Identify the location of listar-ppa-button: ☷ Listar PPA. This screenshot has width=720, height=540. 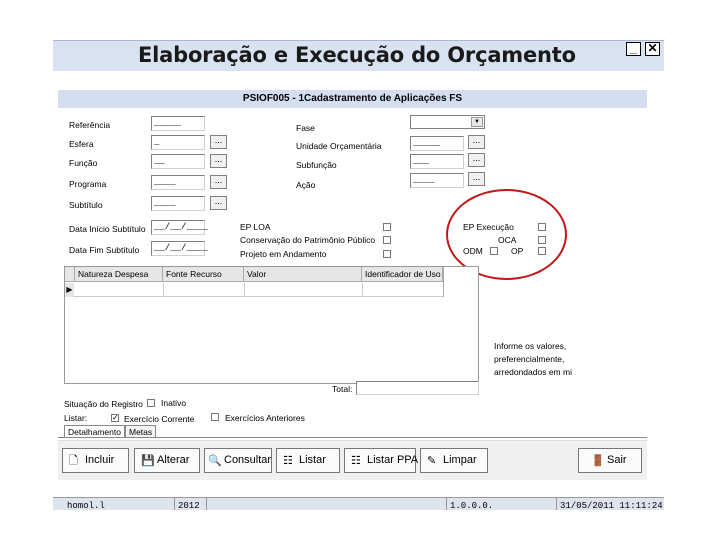
(381, 460).